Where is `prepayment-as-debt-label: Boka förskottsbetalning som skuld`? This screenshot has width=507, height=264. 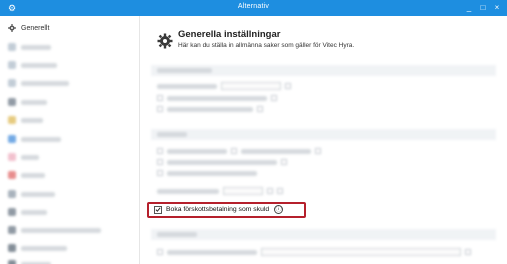
prepayment-as-debt-label: Boka förskottsbetalning som skuld is located at coordinates (218, 209).